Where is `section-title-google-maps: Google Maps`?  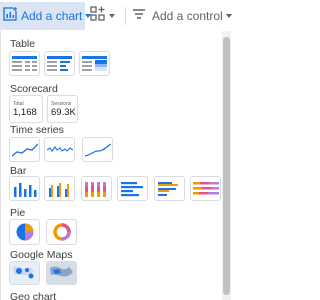 section-title-google-maps: Google Maps is located at coordinates (41, 255).